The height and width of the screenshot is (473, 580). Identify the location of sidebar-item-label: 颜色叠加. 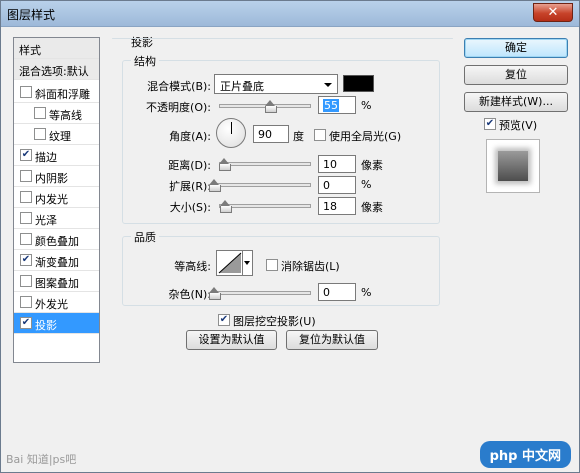
(57, 241).